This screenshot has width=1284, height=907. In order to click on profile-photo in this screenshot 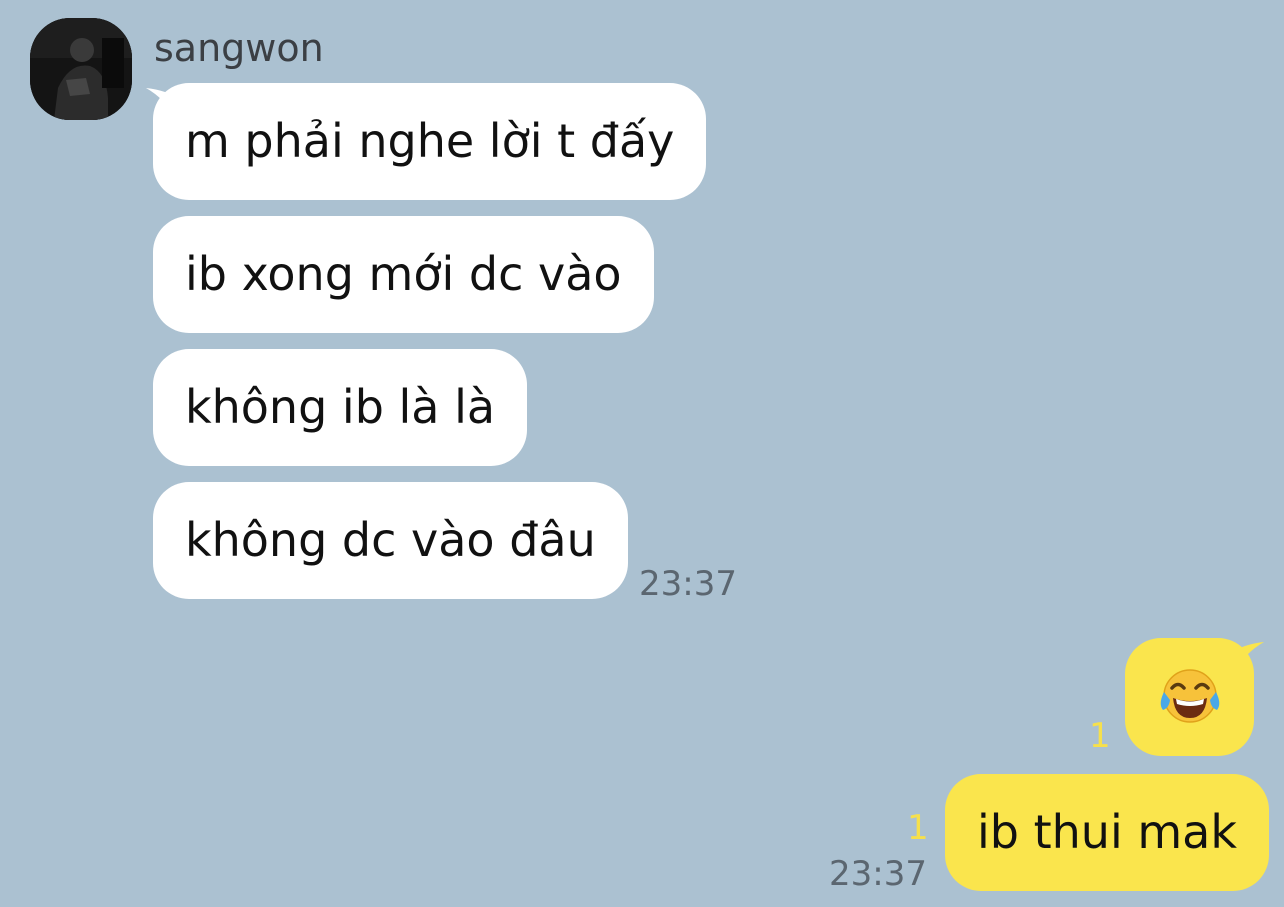, I will do `click(81, 69)`.